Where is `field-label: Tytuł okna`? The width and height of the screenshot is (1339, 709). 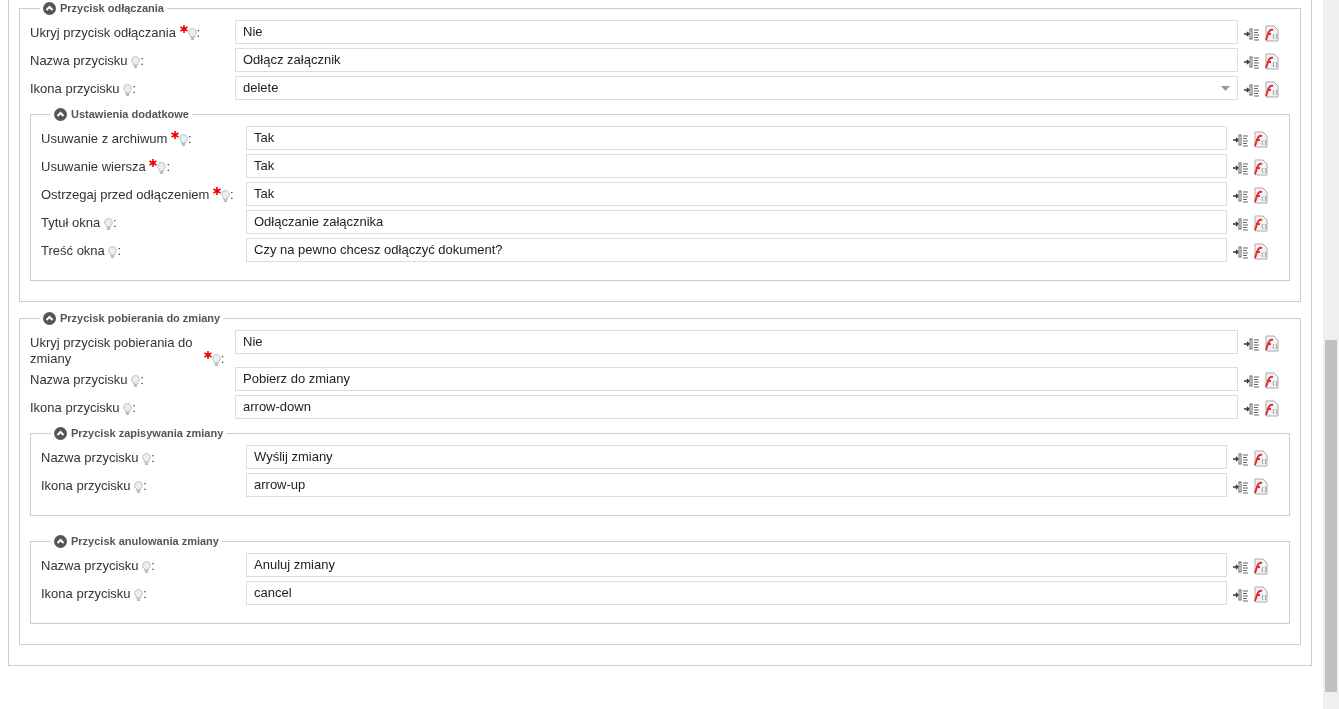 field-label: Tytuł okna is located at coordinates (71, 223).